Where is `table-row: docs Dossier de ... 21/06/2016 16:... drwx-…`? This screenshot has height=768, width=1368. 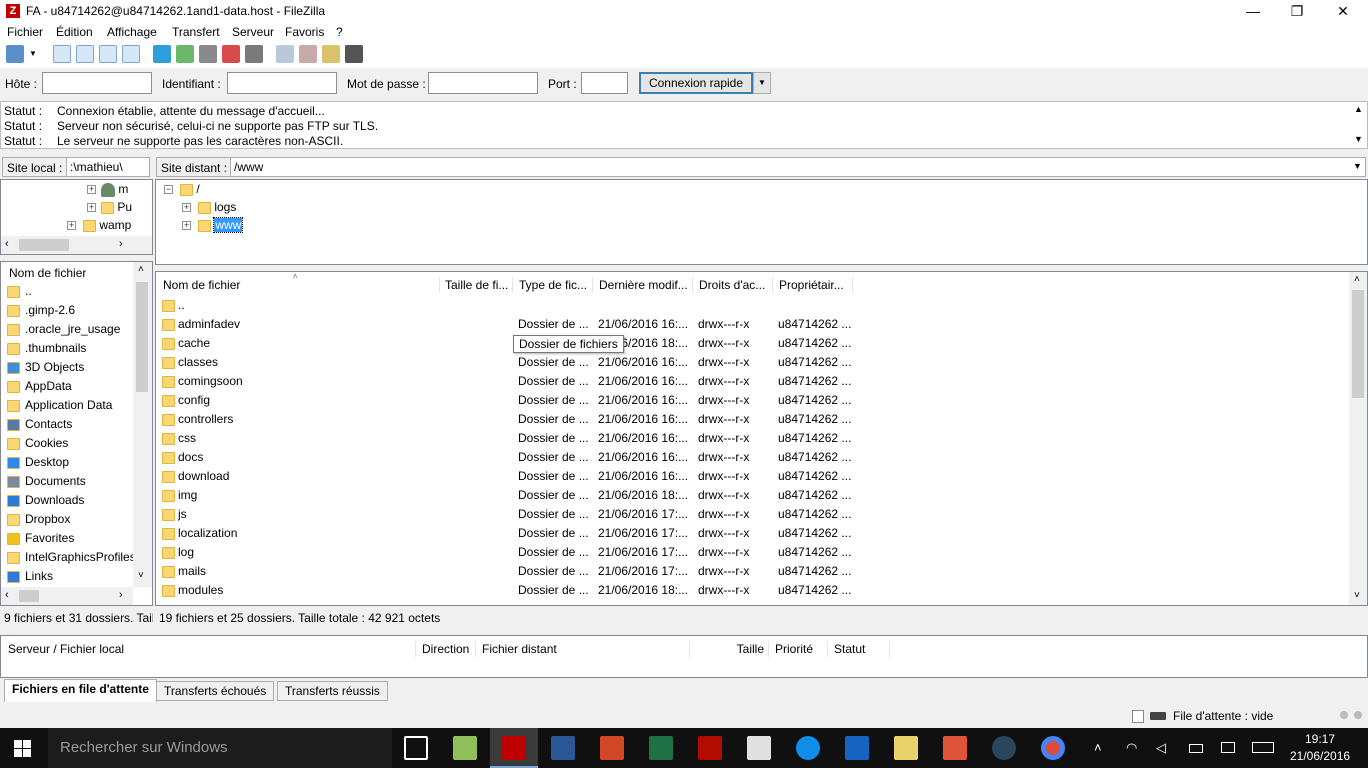 table-row: docs Dossier de ... 21/06/2016 16:... drwx-… is located at coordinates (751, 457).